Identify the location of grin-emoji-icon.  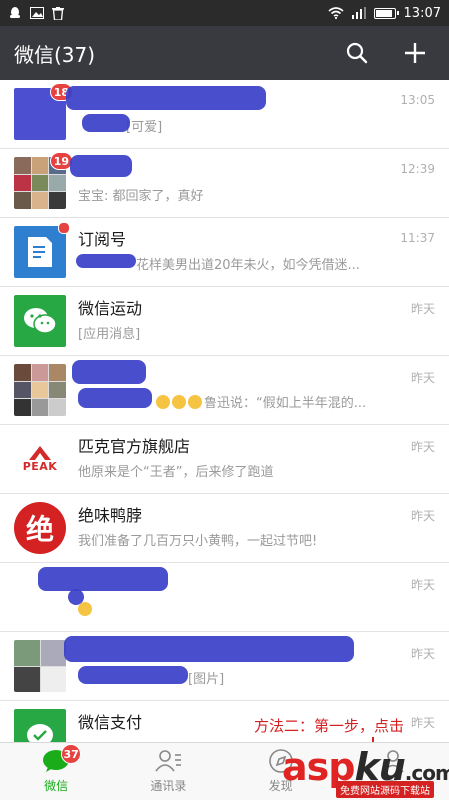
(85, 609).